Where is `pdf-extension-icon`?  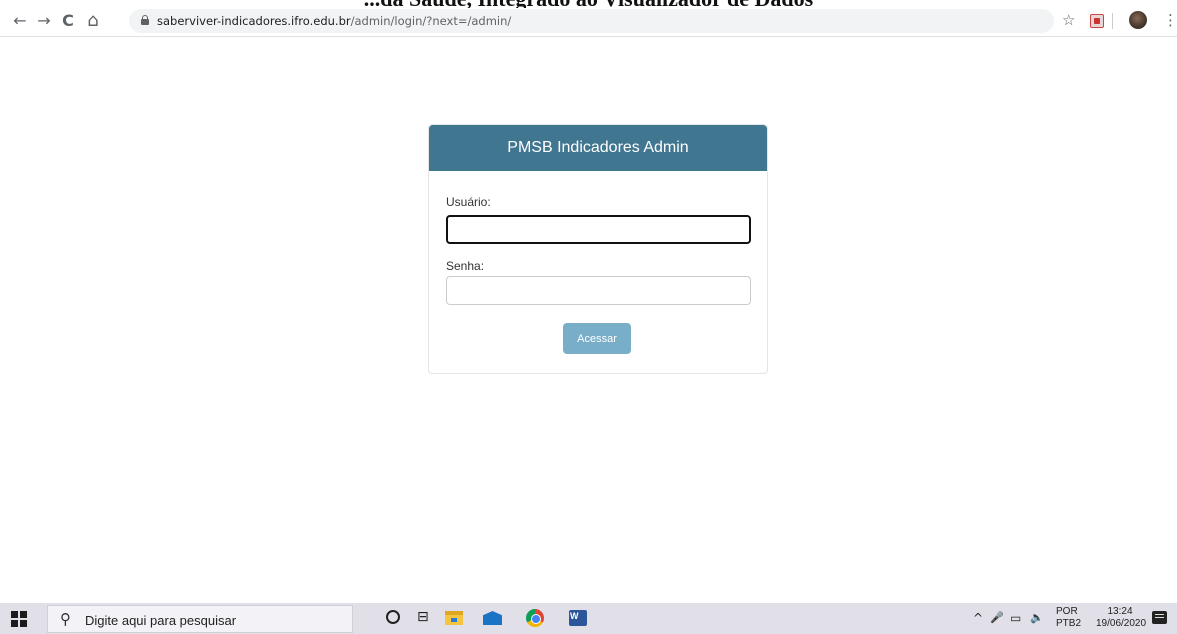
pdf-extension-icon is located at coordinates (1097, 21).